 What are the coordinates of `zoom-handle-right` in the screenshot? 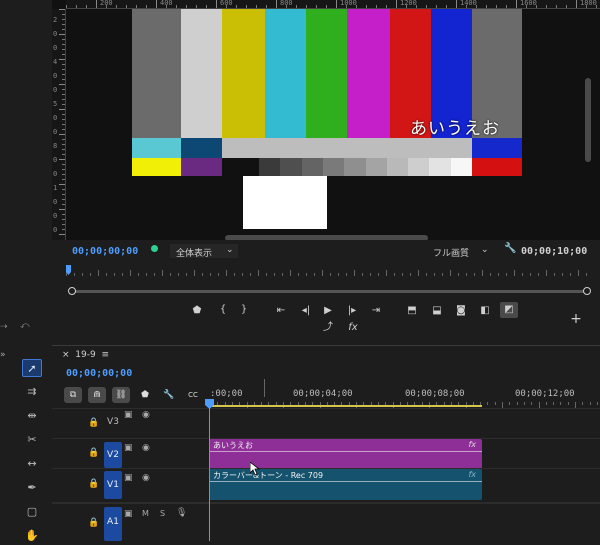 It's located at (587, 291).